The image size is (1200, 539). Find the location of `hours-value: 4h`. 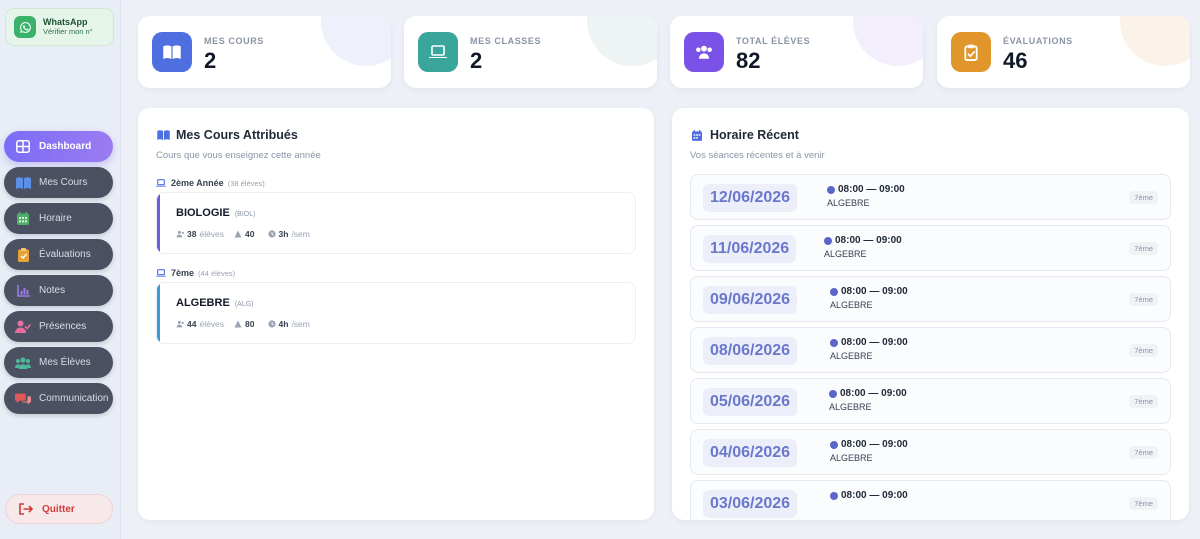

hours-value: 4h is located at coordinates (283, 324).